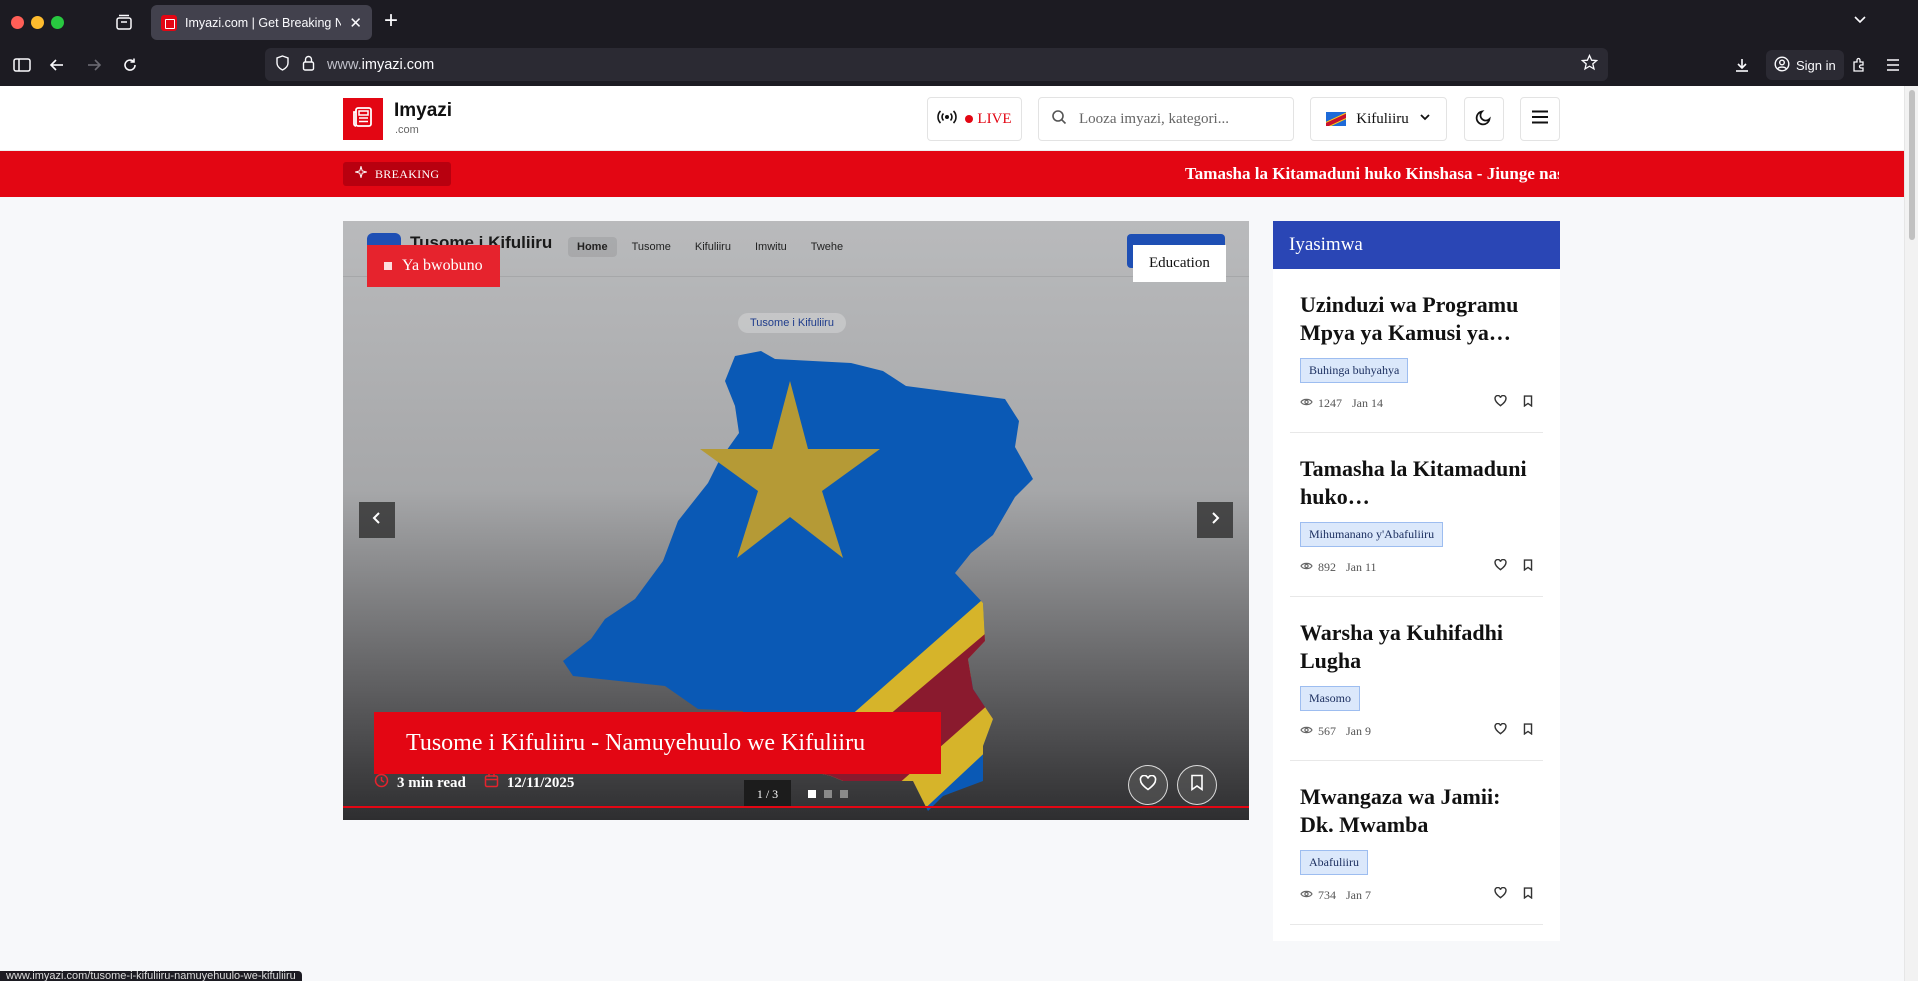 The height and width of the screenshot is (981, 1918). Describe the element at coordinates (1179, 263) in the screenshot. I see `topic-badge: Education` at that location.